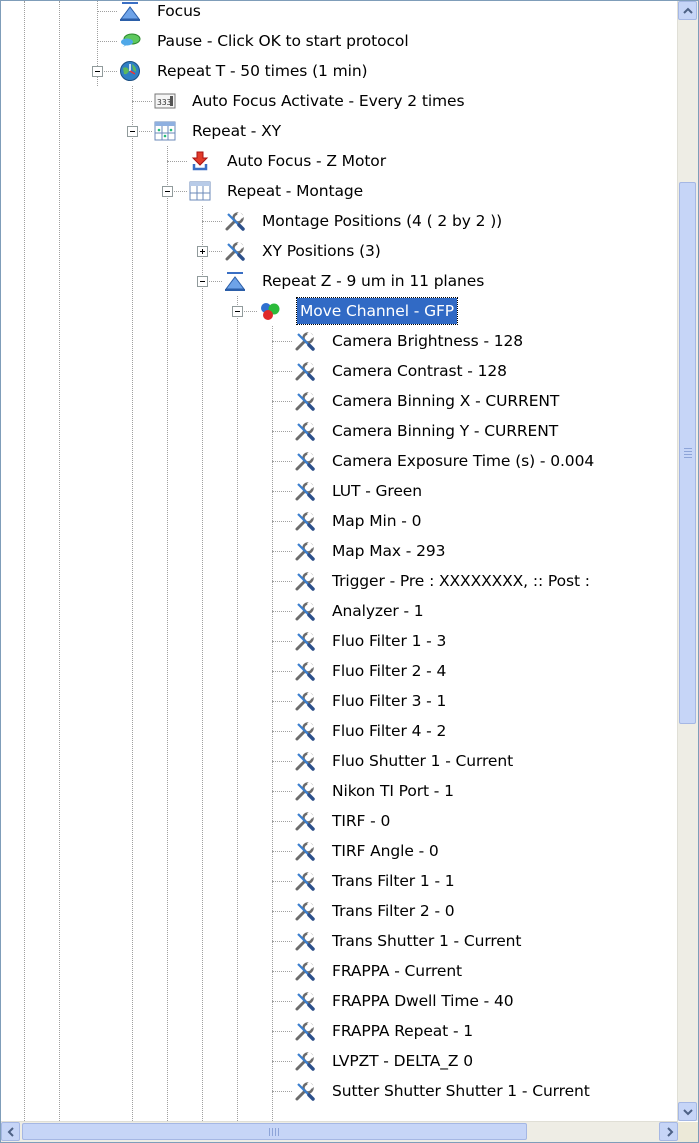  Describe the element at coordinates (389, 641) in the screenshot. I see `tree-node-label: Fluo Filter 1 - 3` at that location.